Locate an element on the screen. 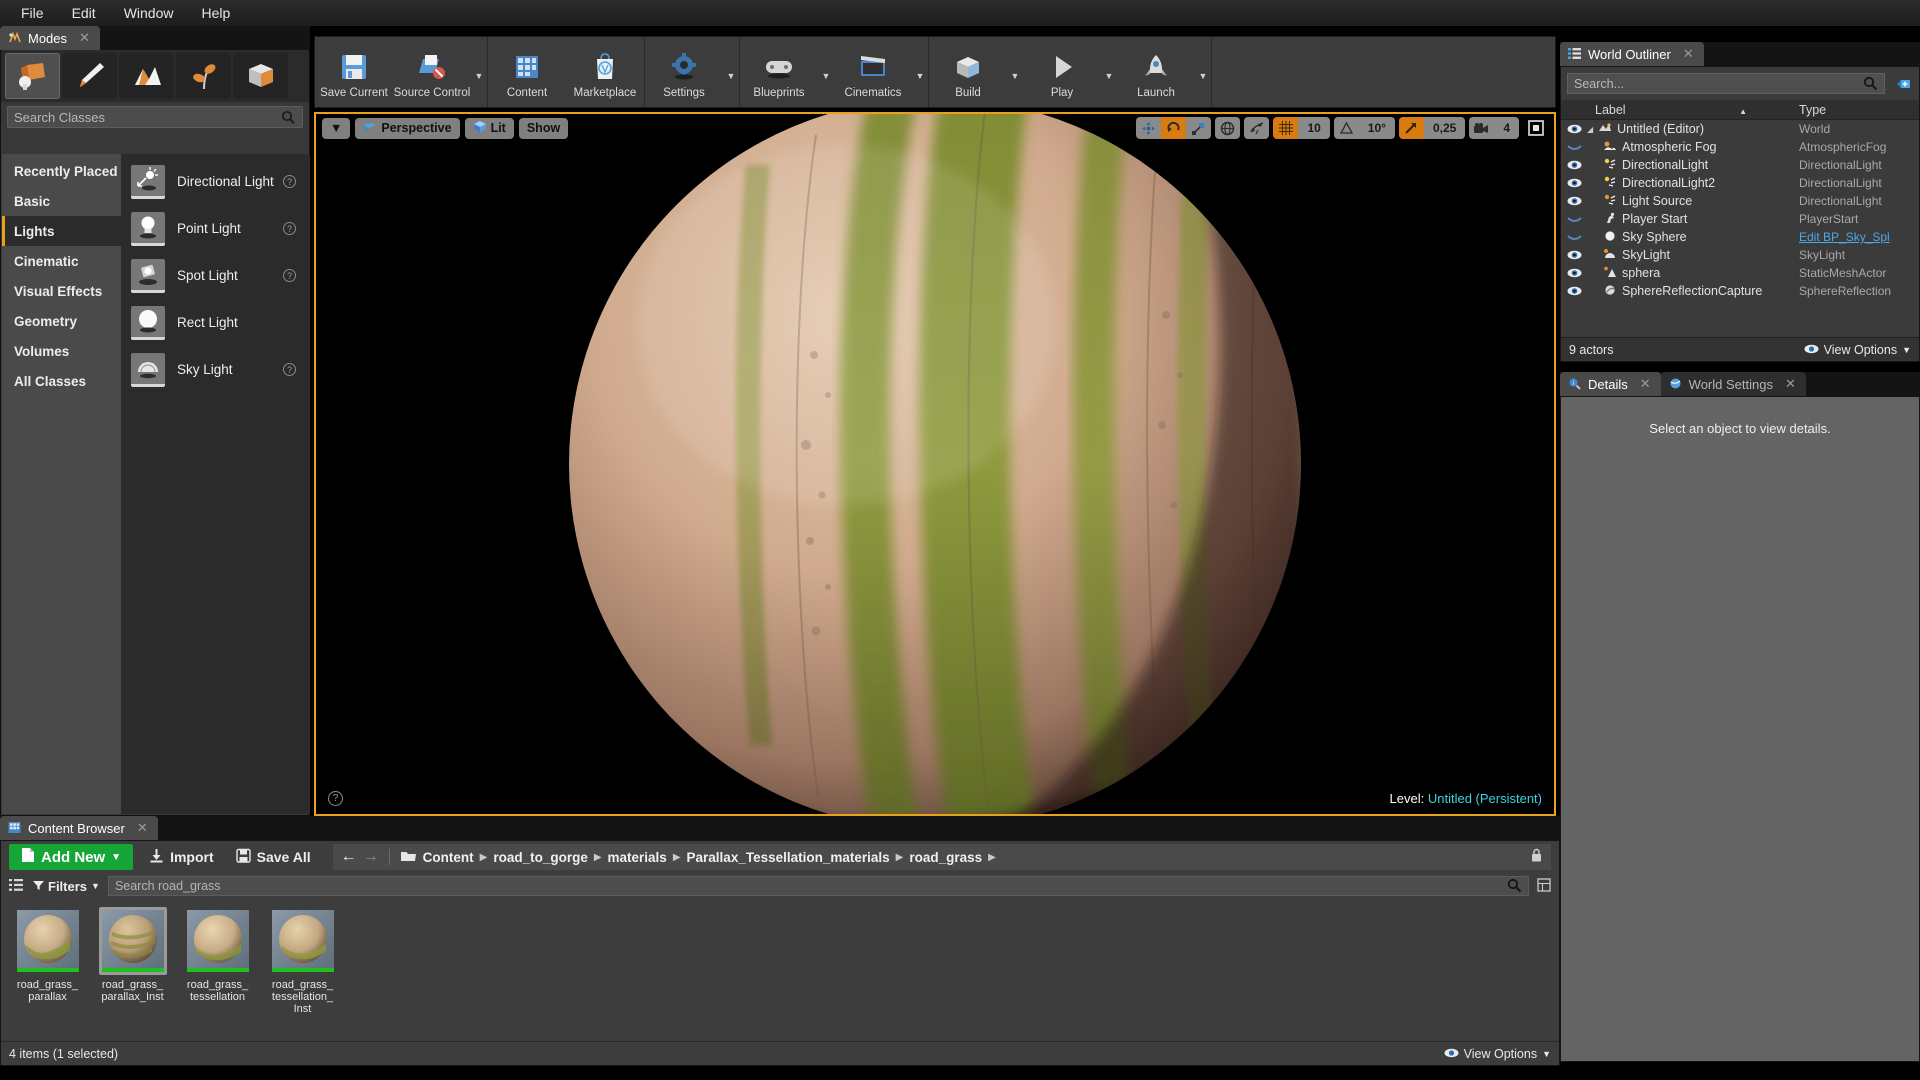 This screenshot has width=1920, height=1080. tab-world-settings: World Settings ✕ is located at coordinates (1733, 384).